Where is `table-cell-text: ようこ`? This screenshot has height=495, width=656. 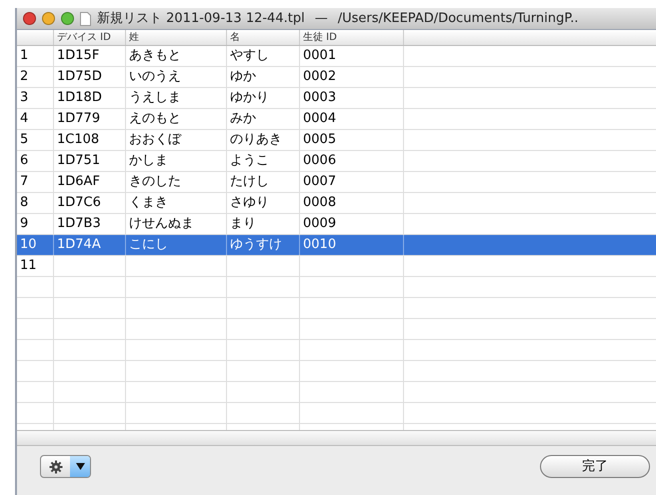 table-cell-text: ようこ is located at coordinates (249, 161).